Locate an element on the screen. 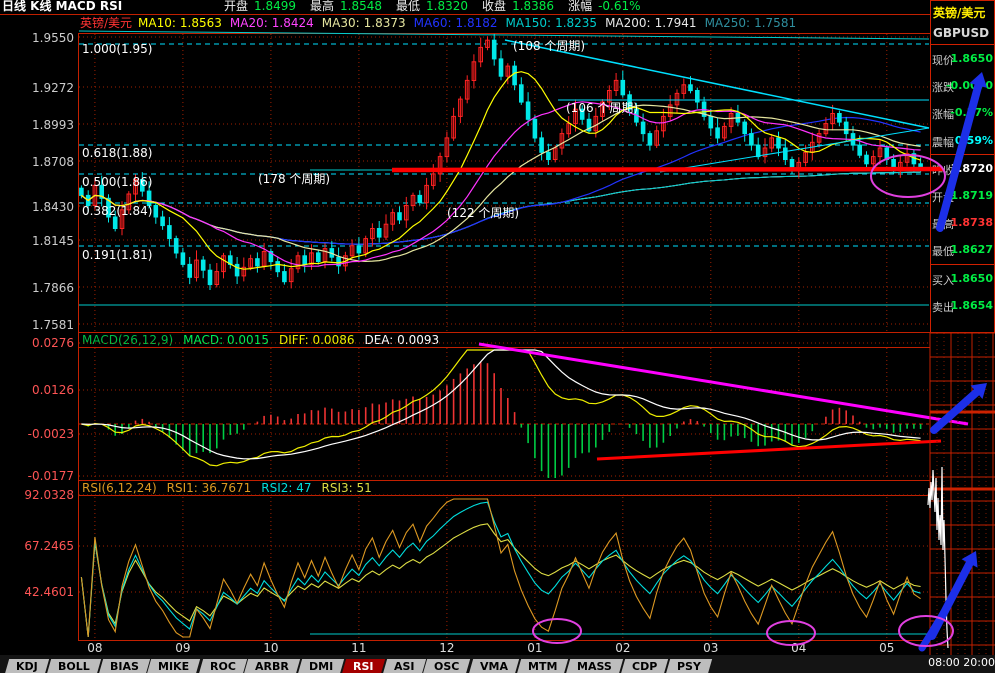 The height and width of the screenshot is (673, 995). ma-label: MA10: is located at coordinates (157, 23).